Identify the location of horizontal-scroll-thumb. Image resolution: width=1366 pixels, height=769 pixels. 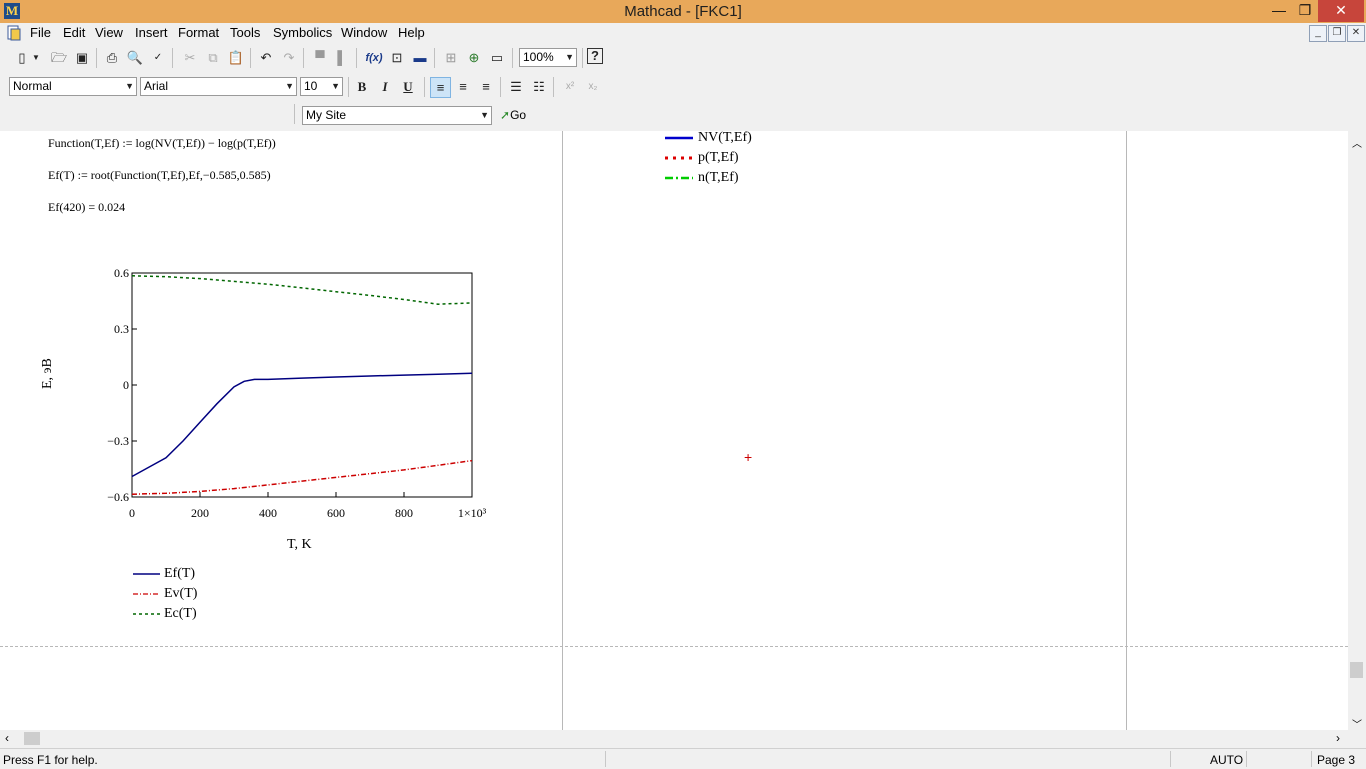
(32, 738).